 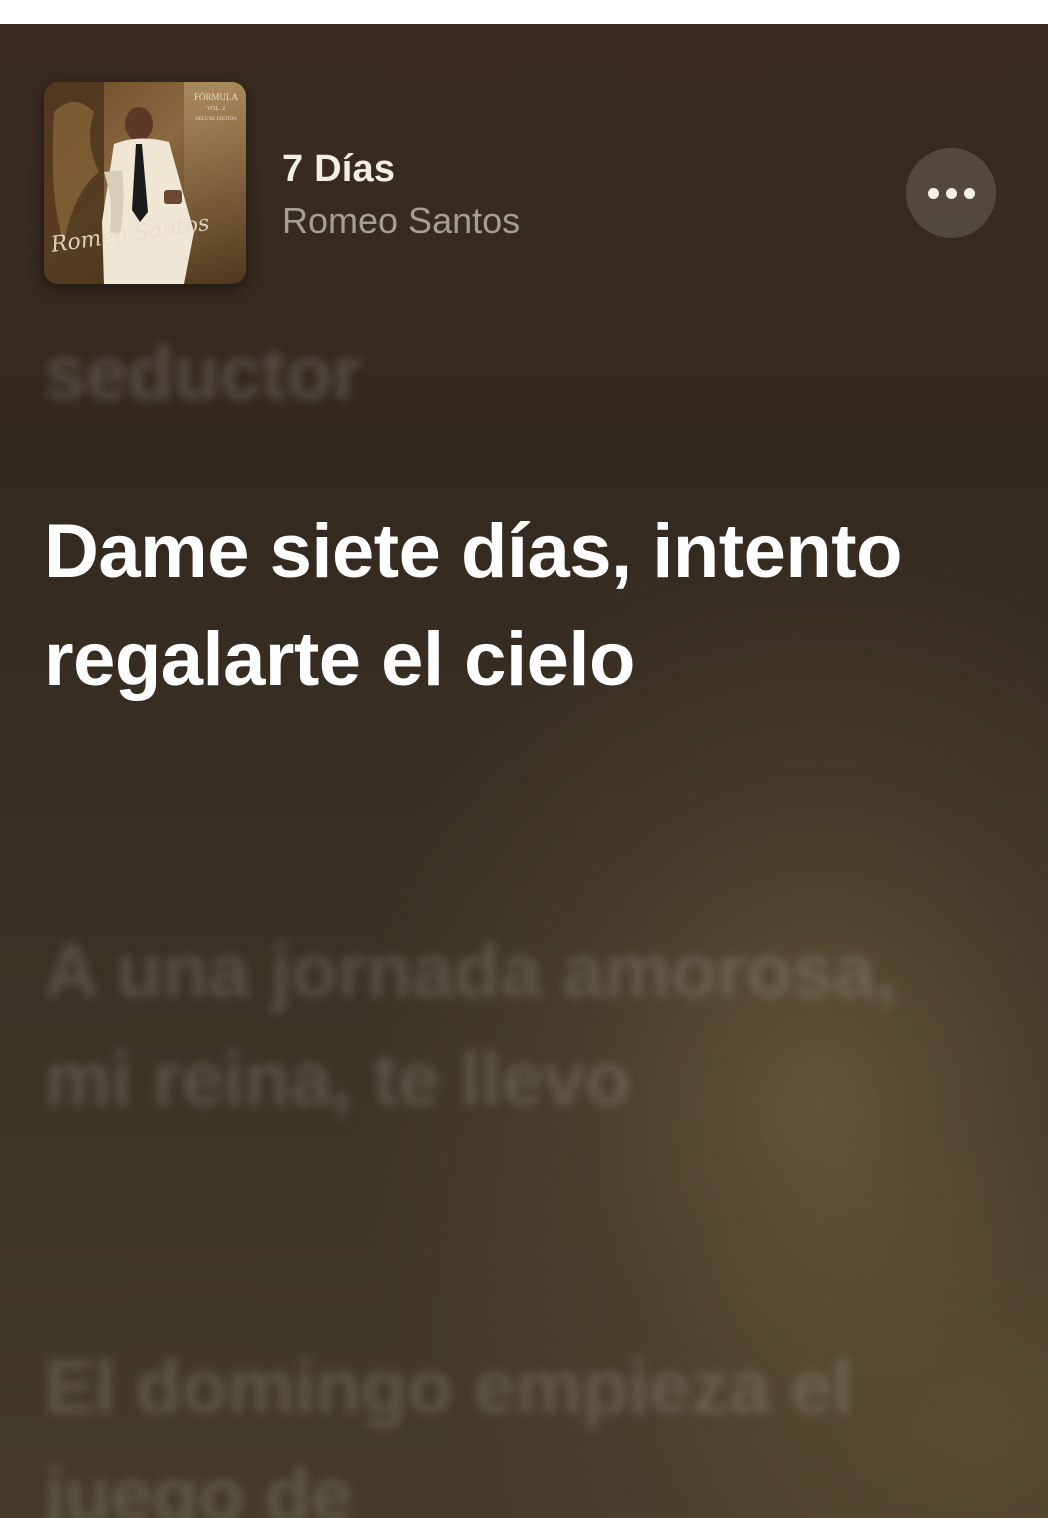 I want to click on more-options-button, so click(x=951, y=193).